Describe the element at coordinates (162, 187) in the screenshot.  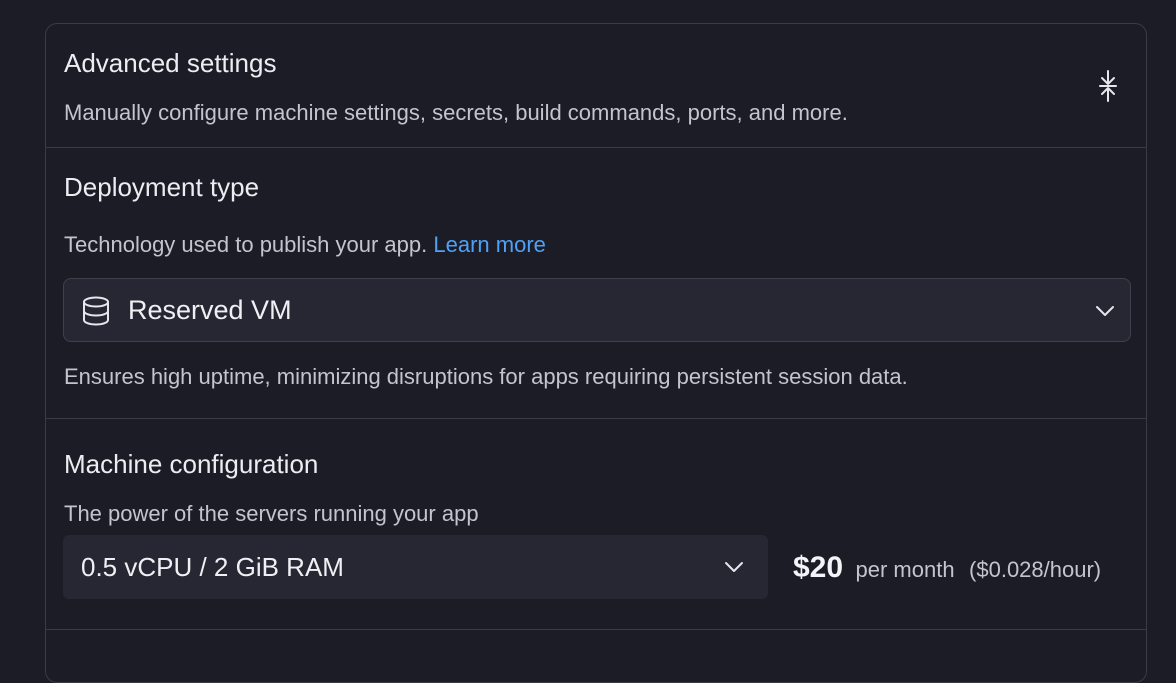
I see `deployment-type-title: Deployment type` at that location.